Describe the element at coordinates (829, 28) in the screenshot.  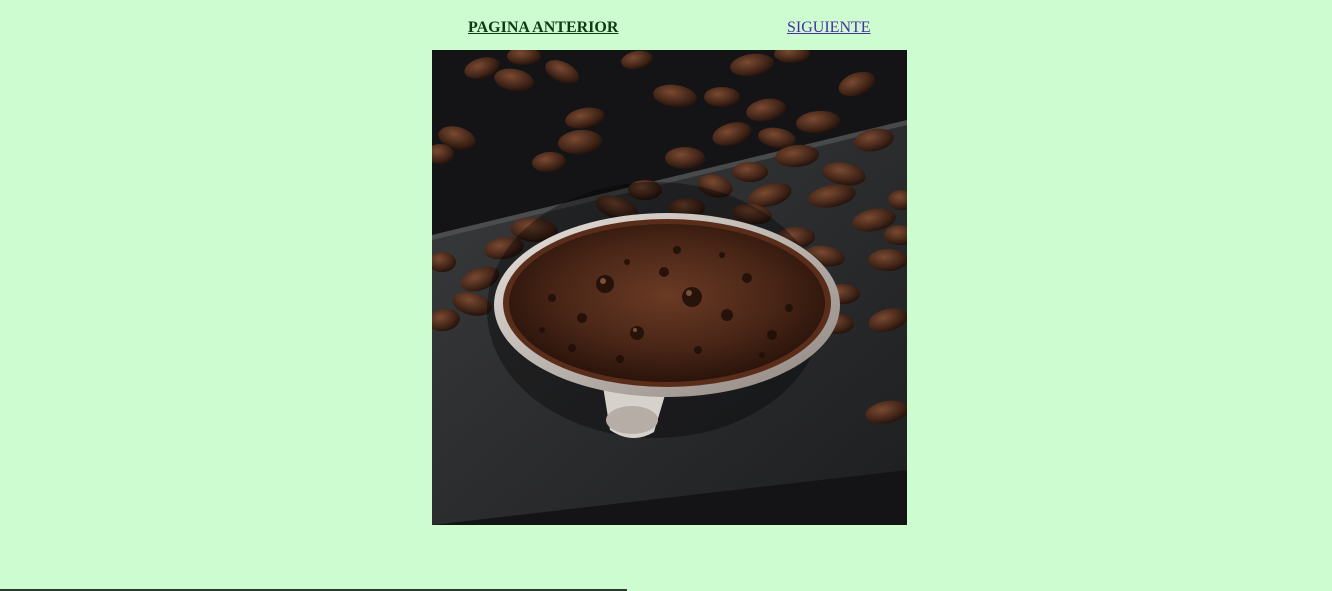
I see `next-page-link: SIGUIENTE` at that location.